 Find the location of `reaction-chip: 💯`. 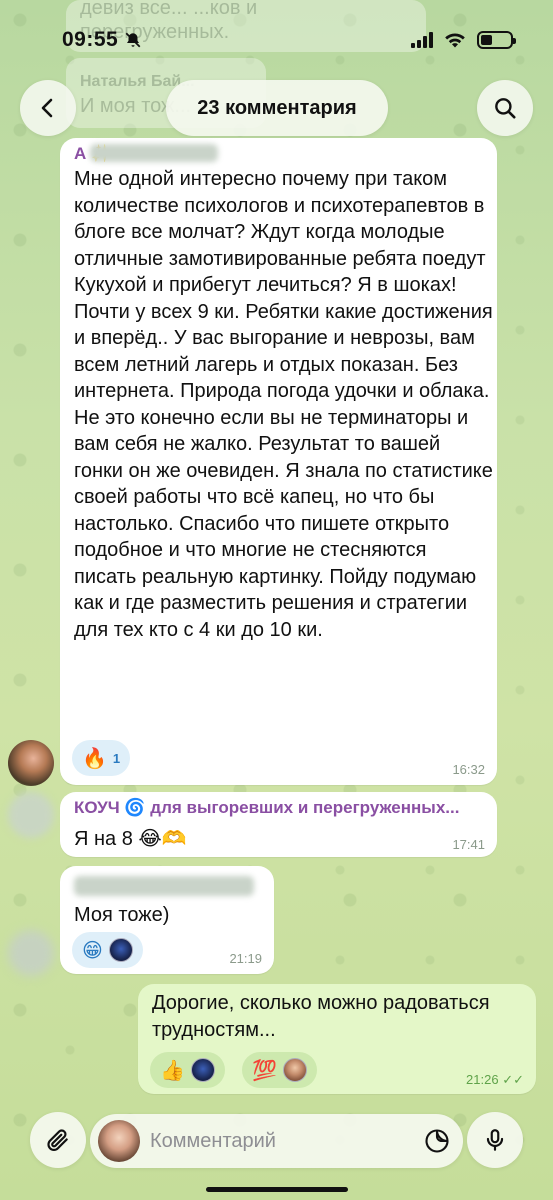

reaction-chip: 💯 is located at coordinates (279, 1070).